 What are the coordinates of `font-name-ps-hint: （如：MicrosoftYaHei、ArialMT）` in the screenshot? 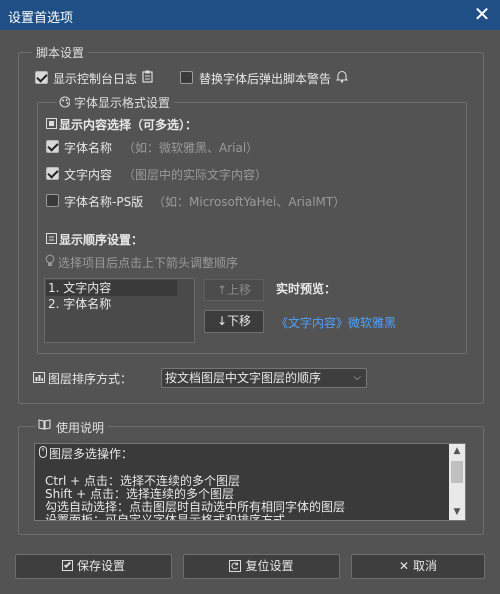 It's located at (249, 202).